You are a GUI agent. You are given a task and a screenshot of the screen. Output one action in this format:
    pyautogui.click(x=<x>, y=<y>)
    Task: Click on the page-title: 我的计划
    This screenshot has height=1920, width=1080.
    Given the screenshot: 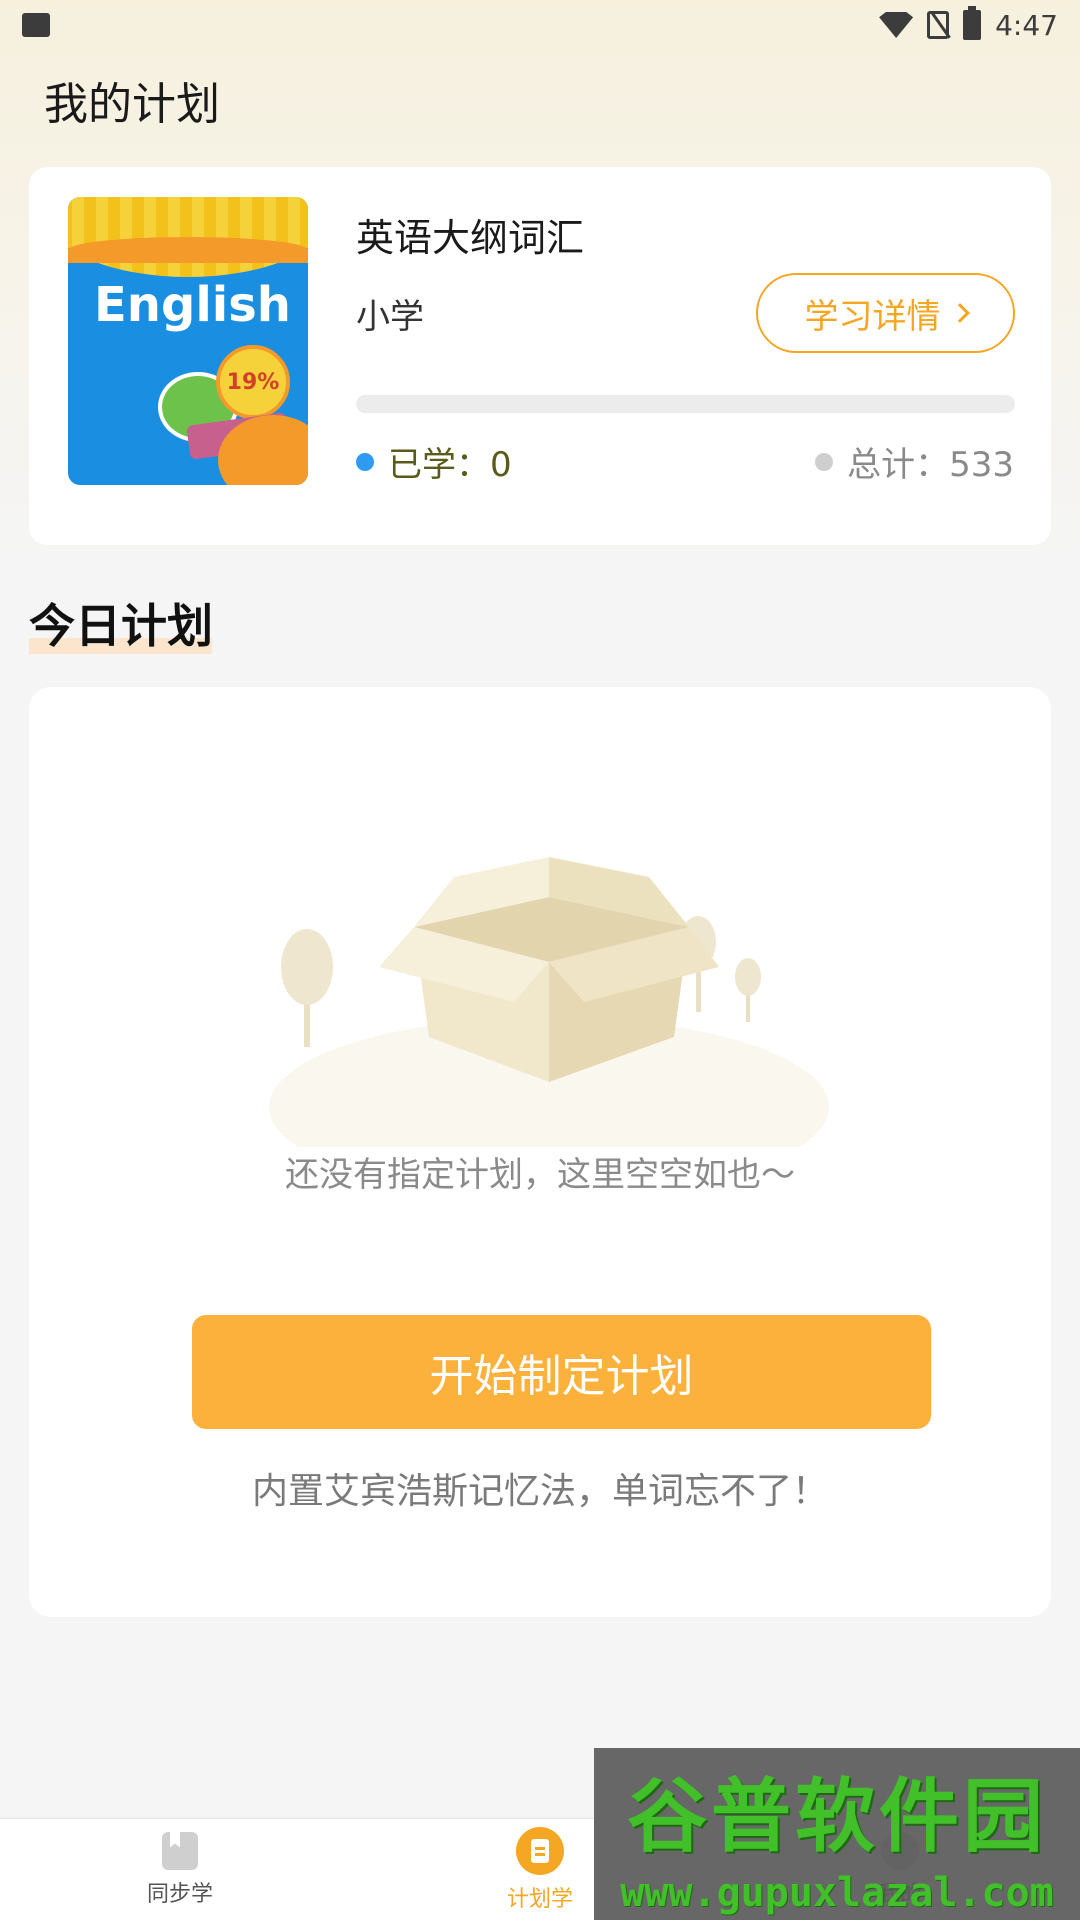 What is the action you would take?
    pyautogui.click(x=132, y=104)
    